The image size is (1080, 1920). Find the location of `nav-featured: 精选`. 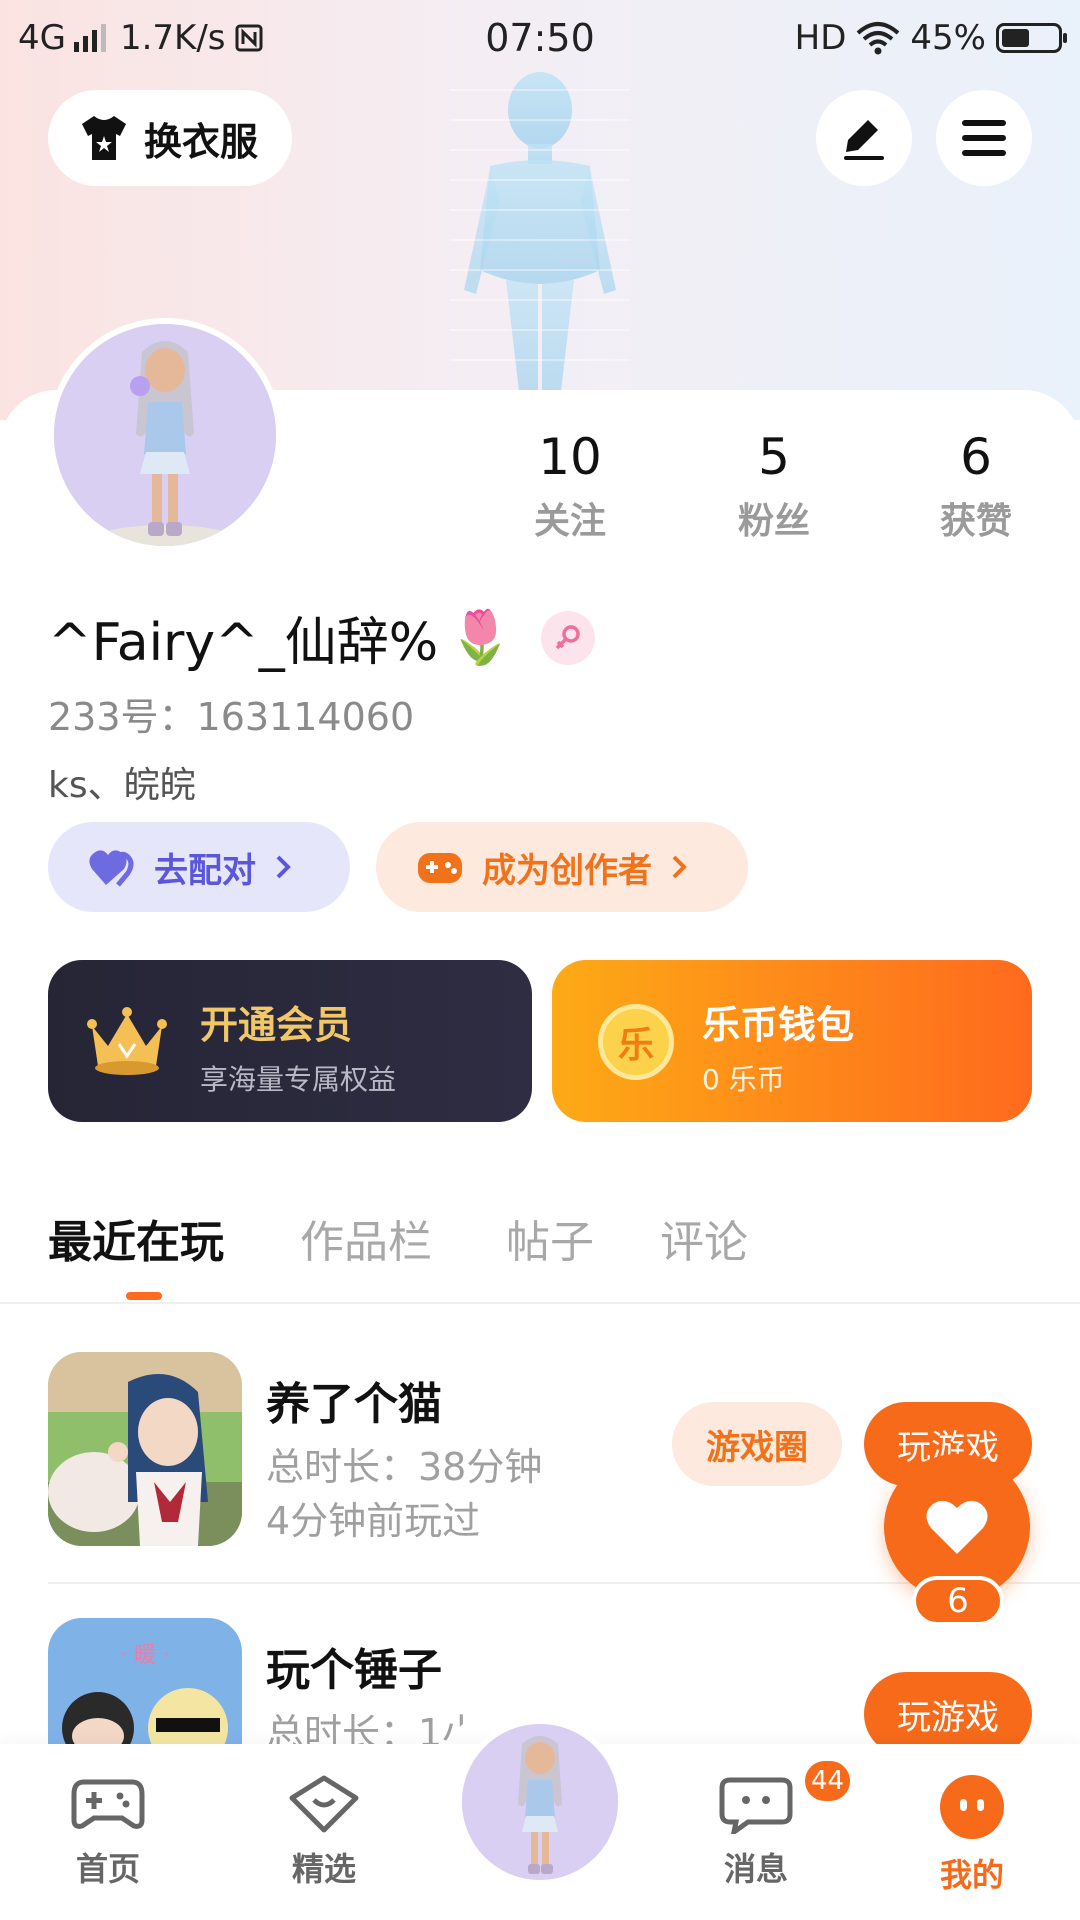

nav-featured: 精选 is located at coordinates (324, 1832).